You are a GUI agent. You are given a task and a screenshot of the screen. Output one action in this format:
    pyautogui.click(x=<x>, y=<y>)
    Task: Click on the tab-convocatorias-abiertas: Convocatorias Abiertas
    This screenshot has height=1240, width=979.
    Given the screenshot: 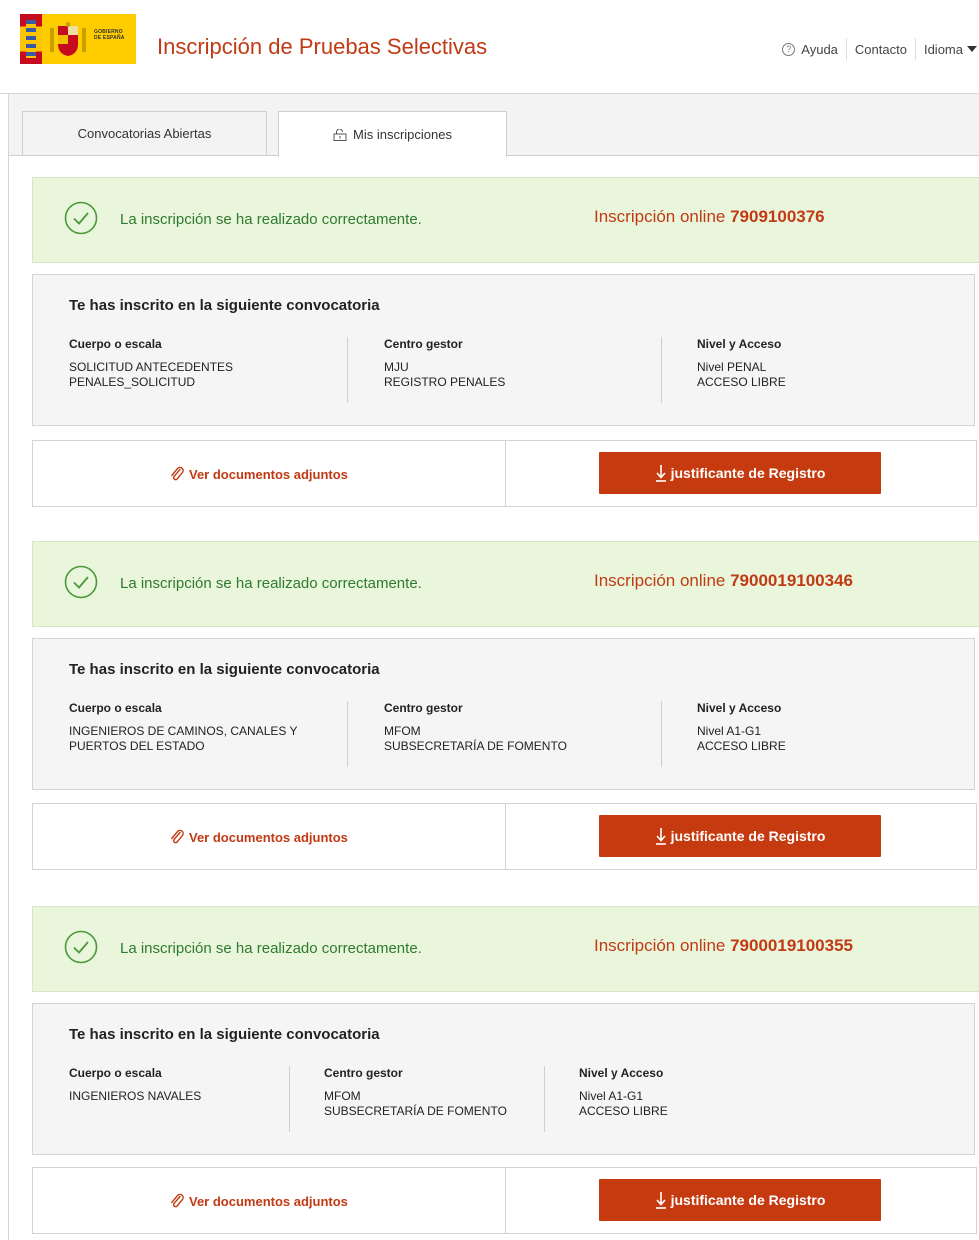 What is the action you would take?
    pyautogui.click(x=144, y=133)
    